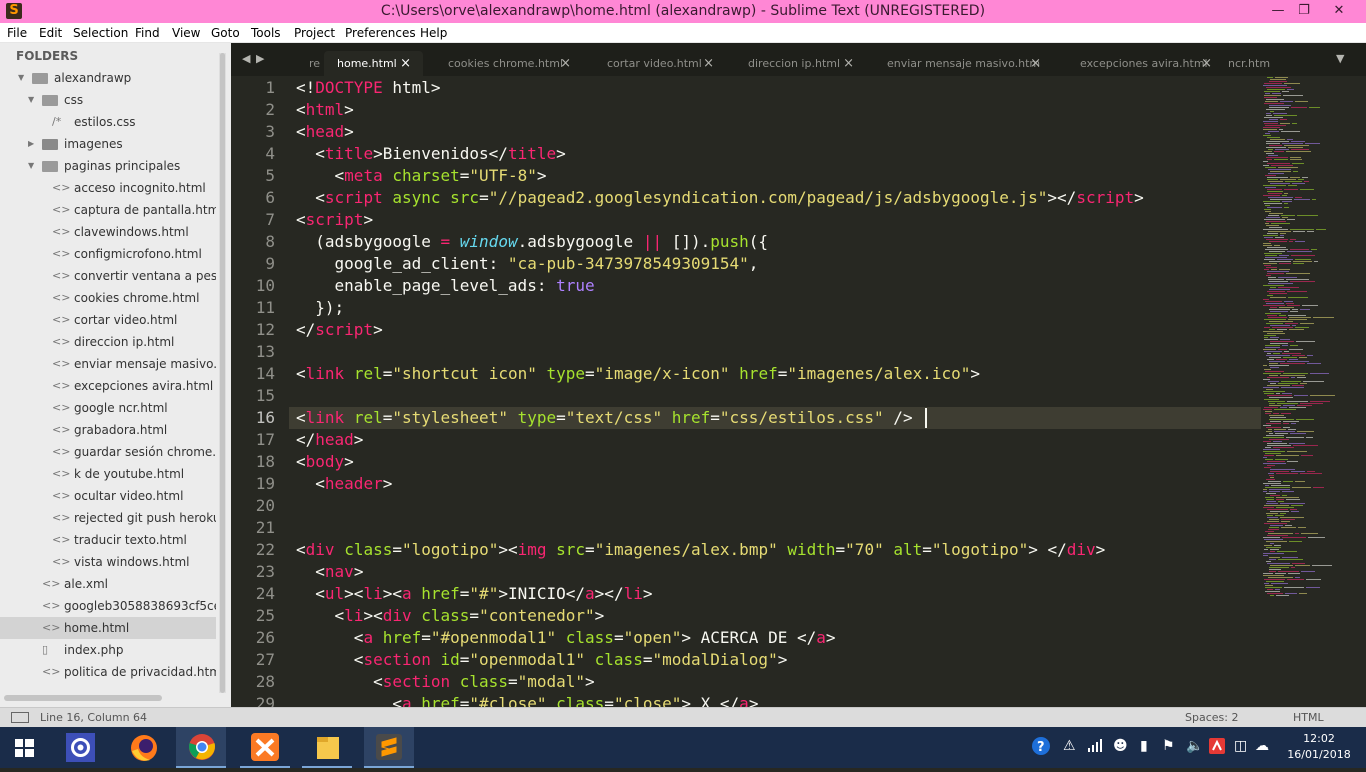 The height and width of the screenshot is (772, 1366). What do you see at coordinates (1340, 58) in the screenshot?
I see `tab-list-icon: ▼` at bounding box center [1340, 58].